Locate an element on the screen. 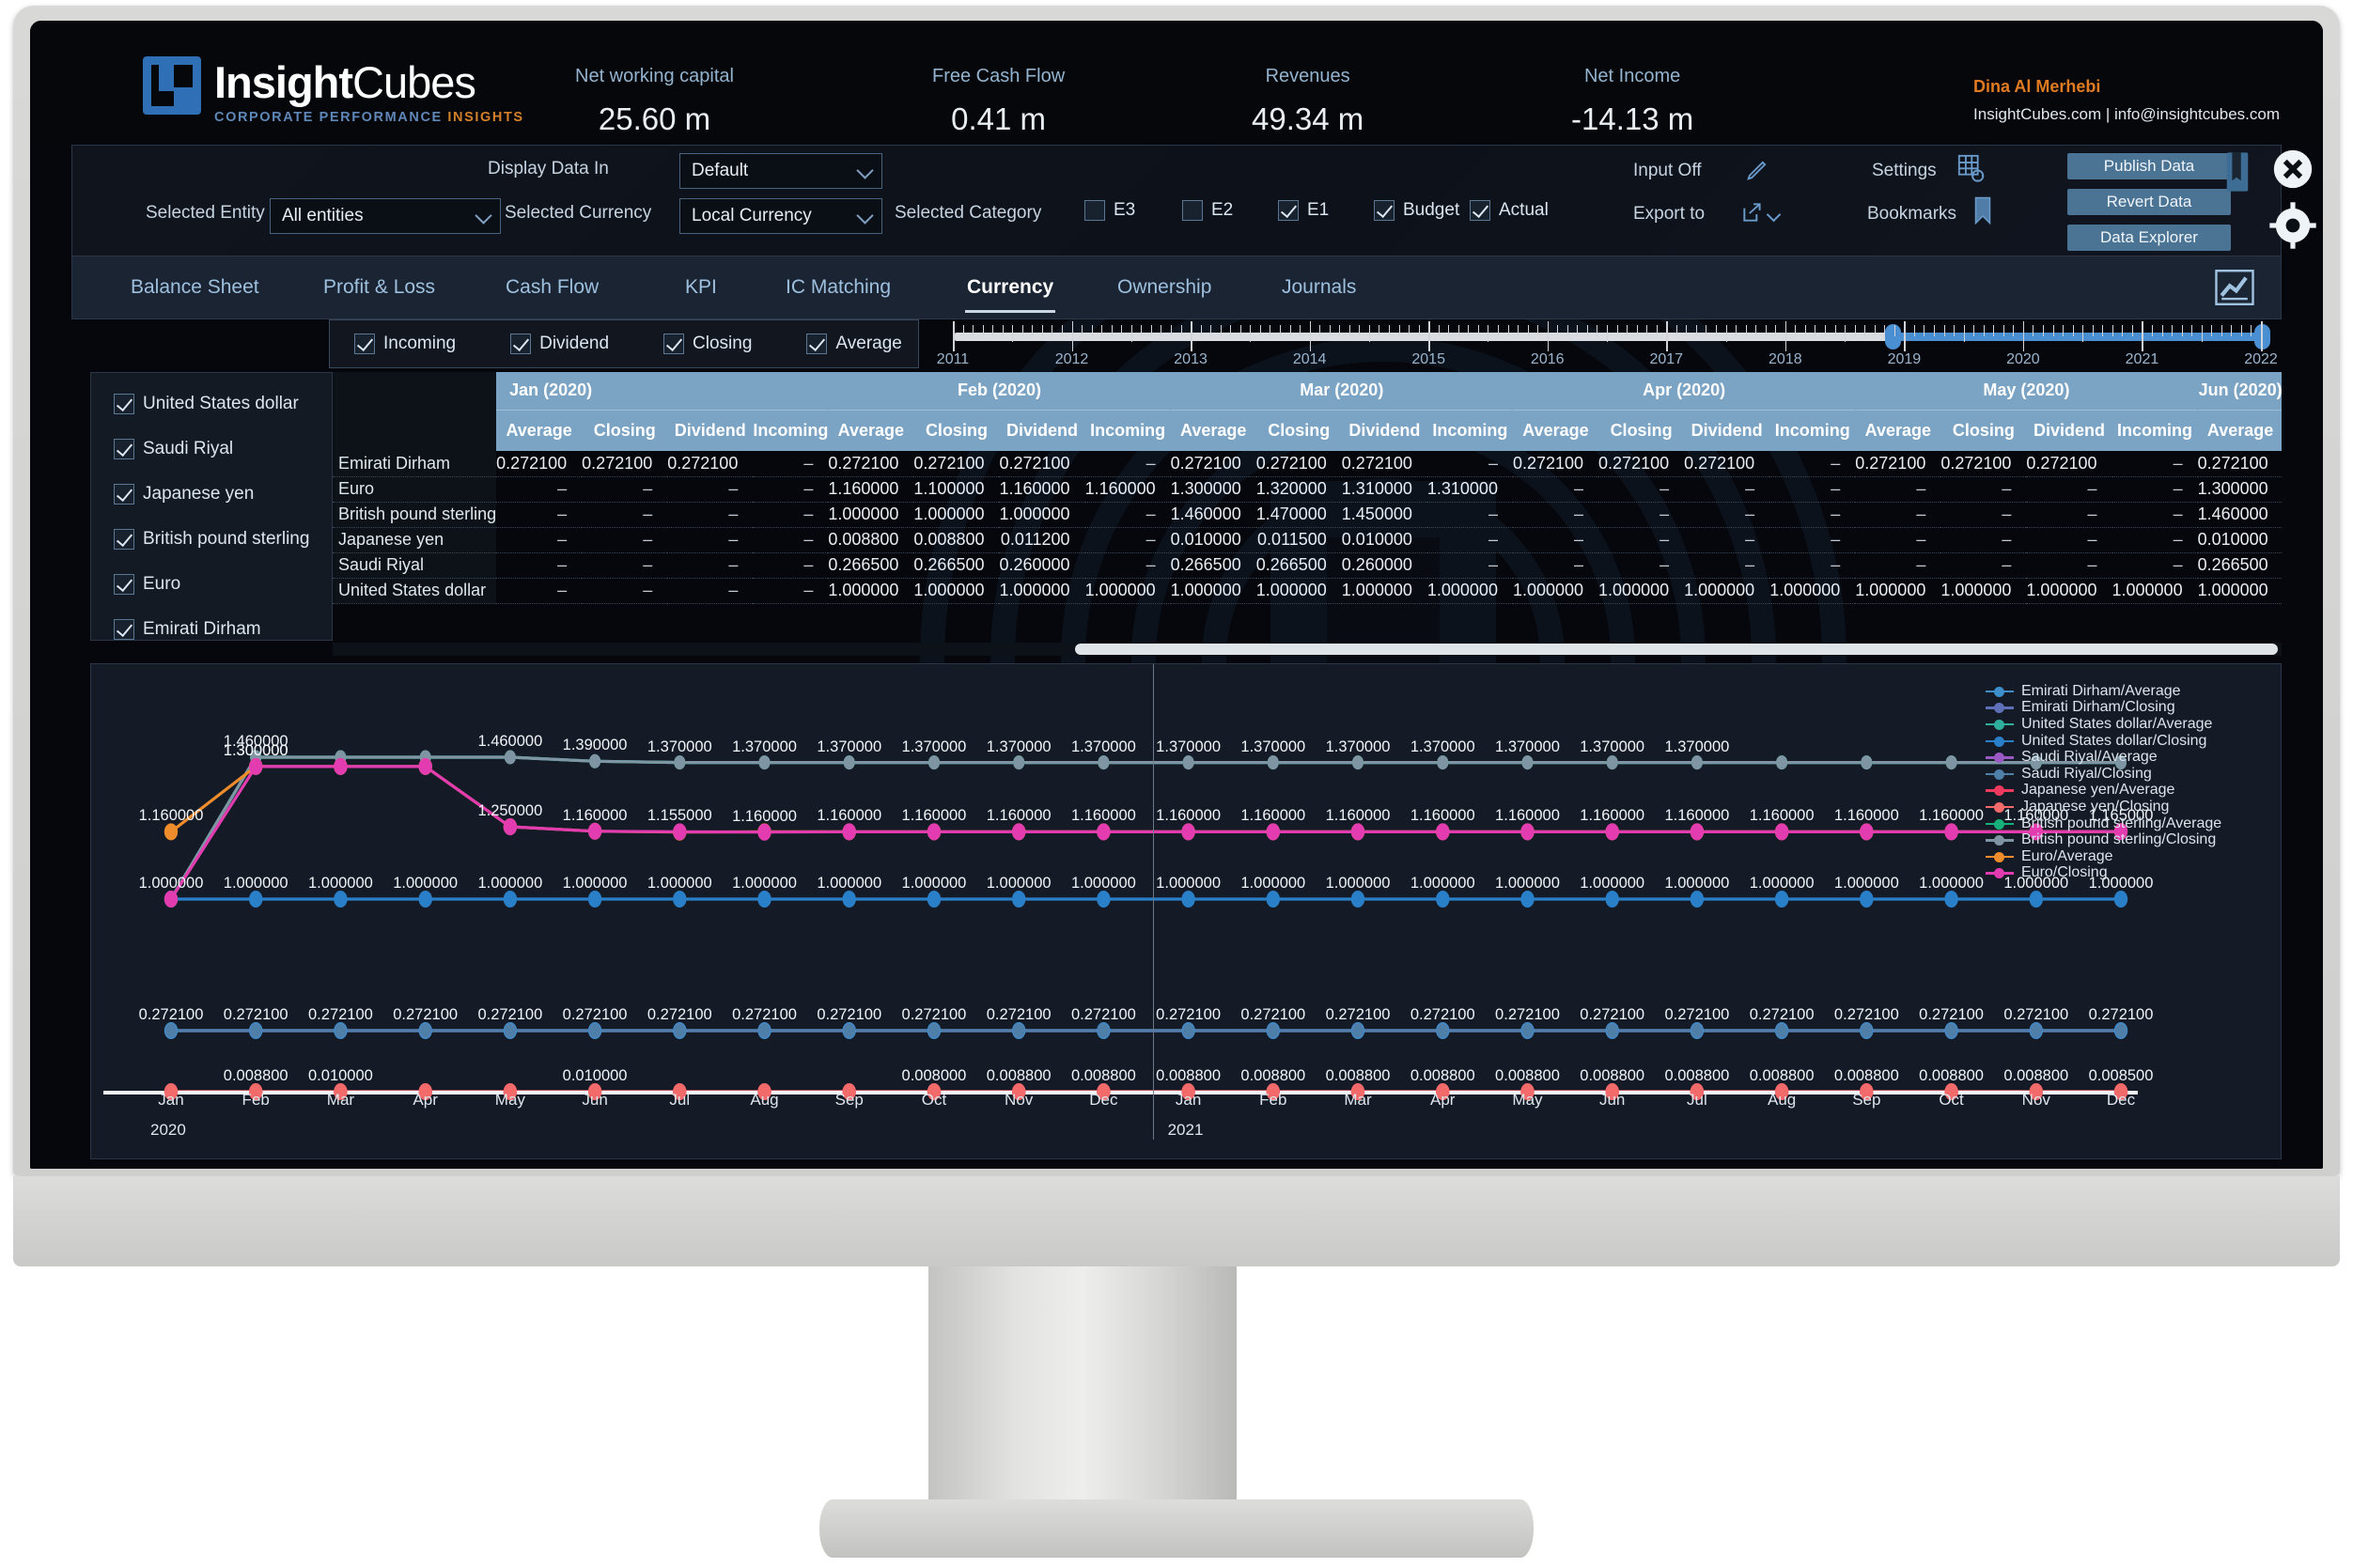 The image size is (2353, 1568). scrollbar-thumb is located at coordinates (1676, 649).